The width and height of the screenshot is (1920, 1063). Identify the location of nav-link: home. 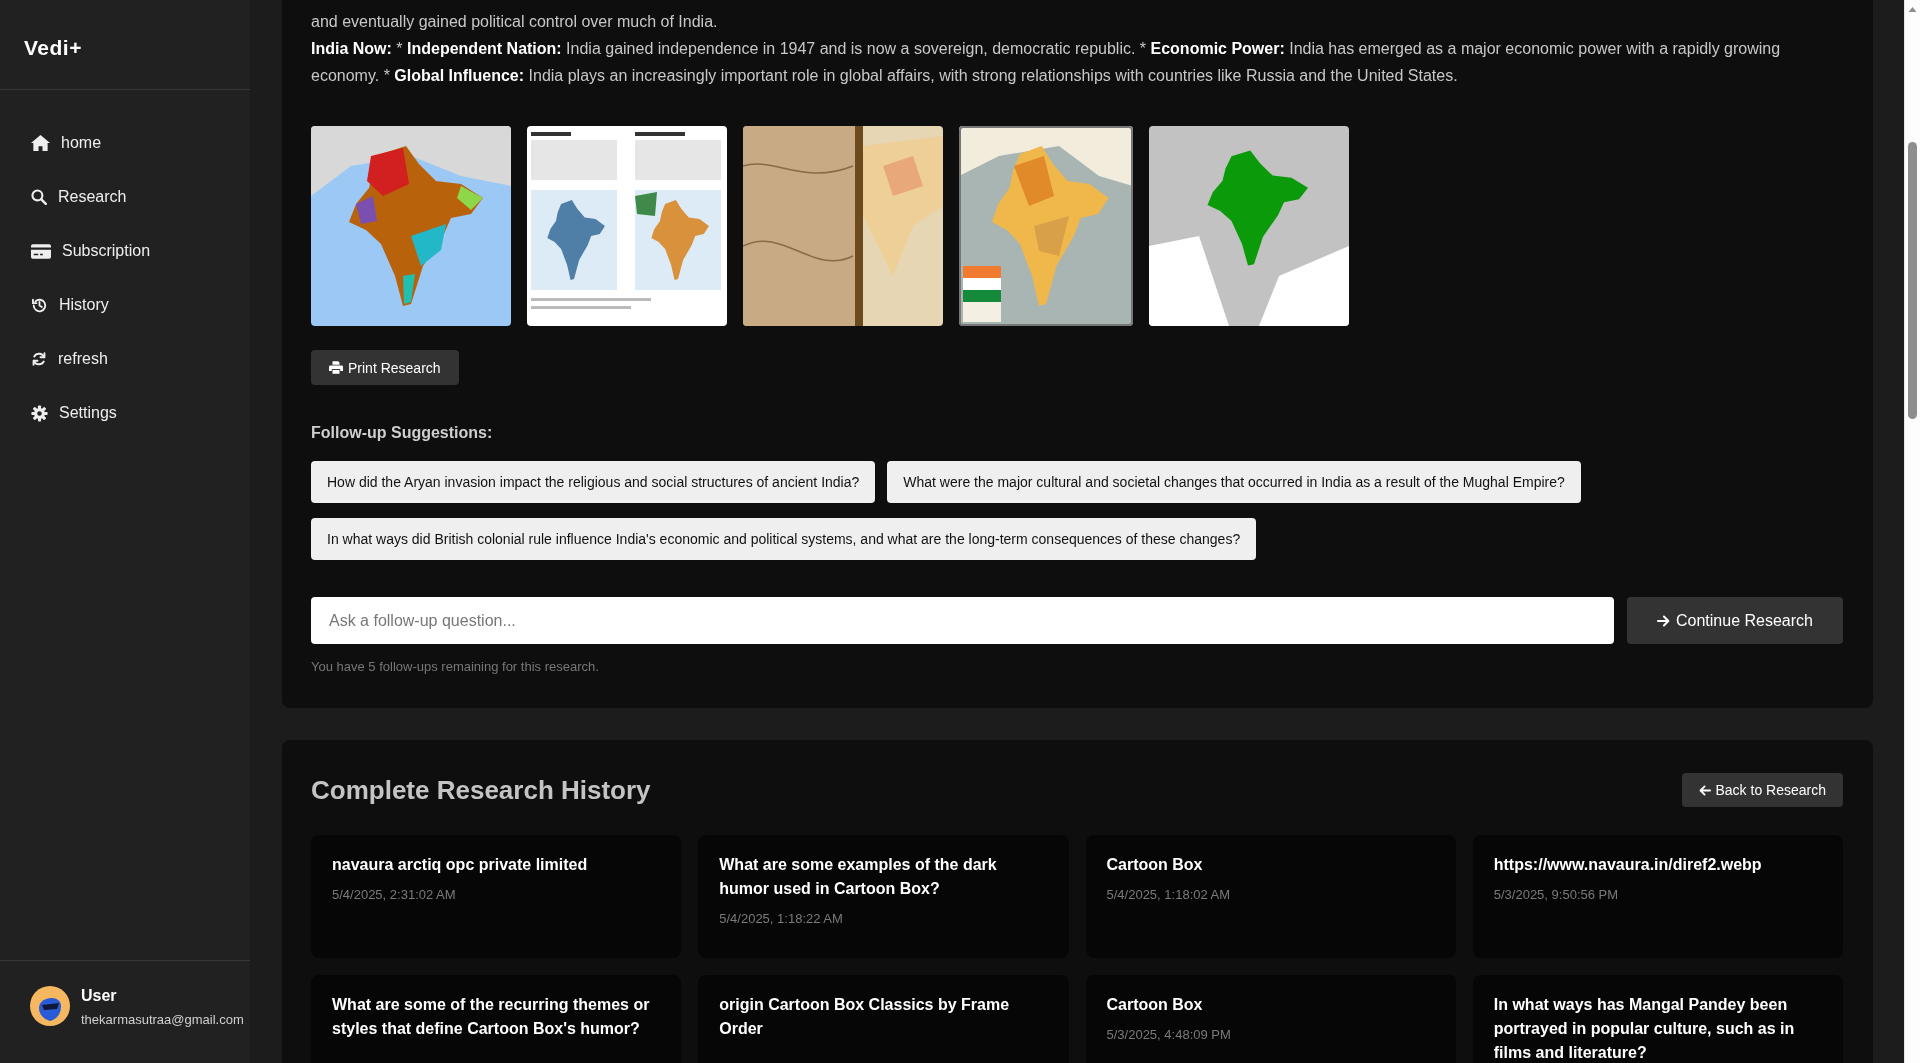
(125, 143).